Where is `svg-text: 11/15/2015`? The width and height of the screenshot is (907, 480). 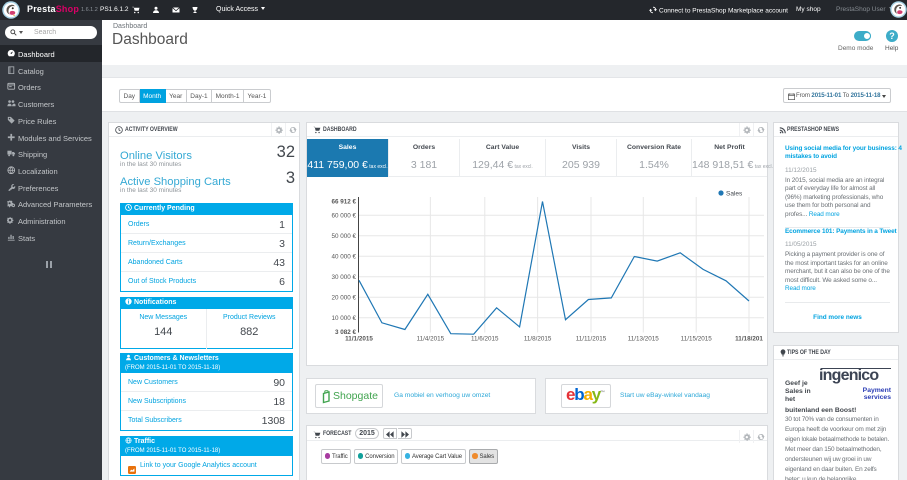
svg-text: 11/15/2015 is located at coordinates (697, 339).